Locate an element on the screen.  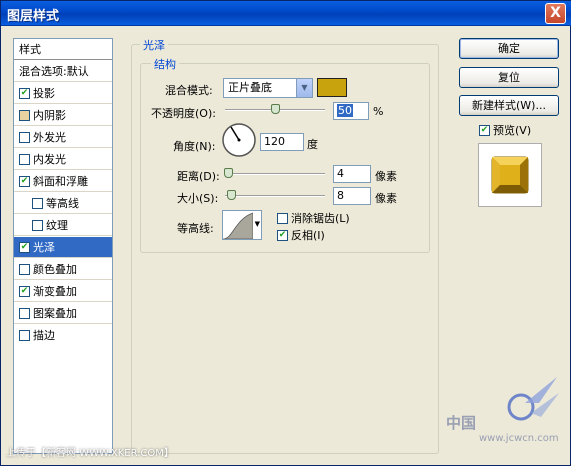
style-item-label: 渐变叠加 is located at coordinates (55, 291).